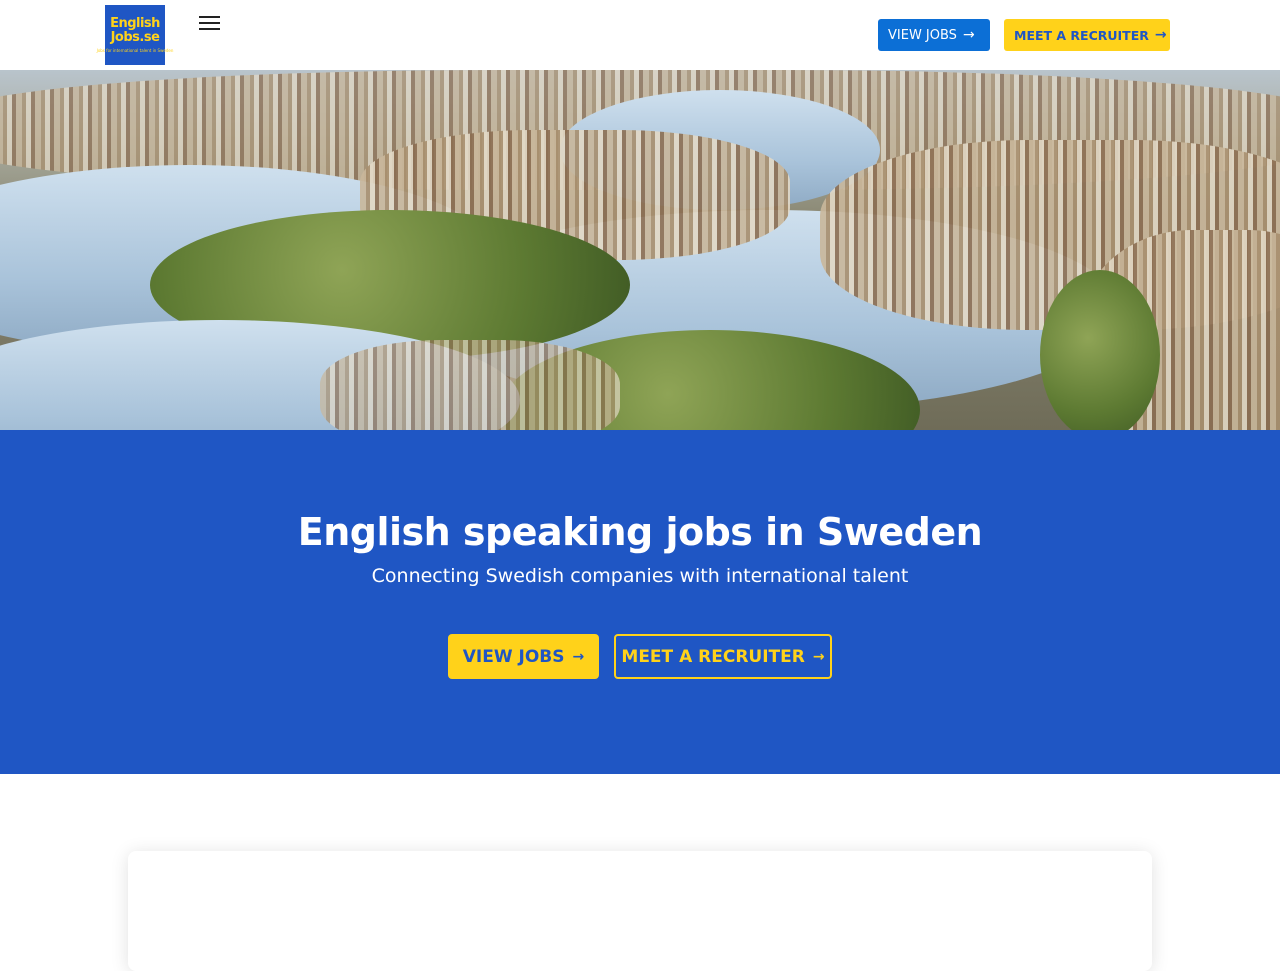 This screenshot has width=1280, height=971. What do you see at coordinates (922, 35) in the screenshot?
I see `header-view-jobs-label: VIEW JOBS` at bounding box center [922, 35].